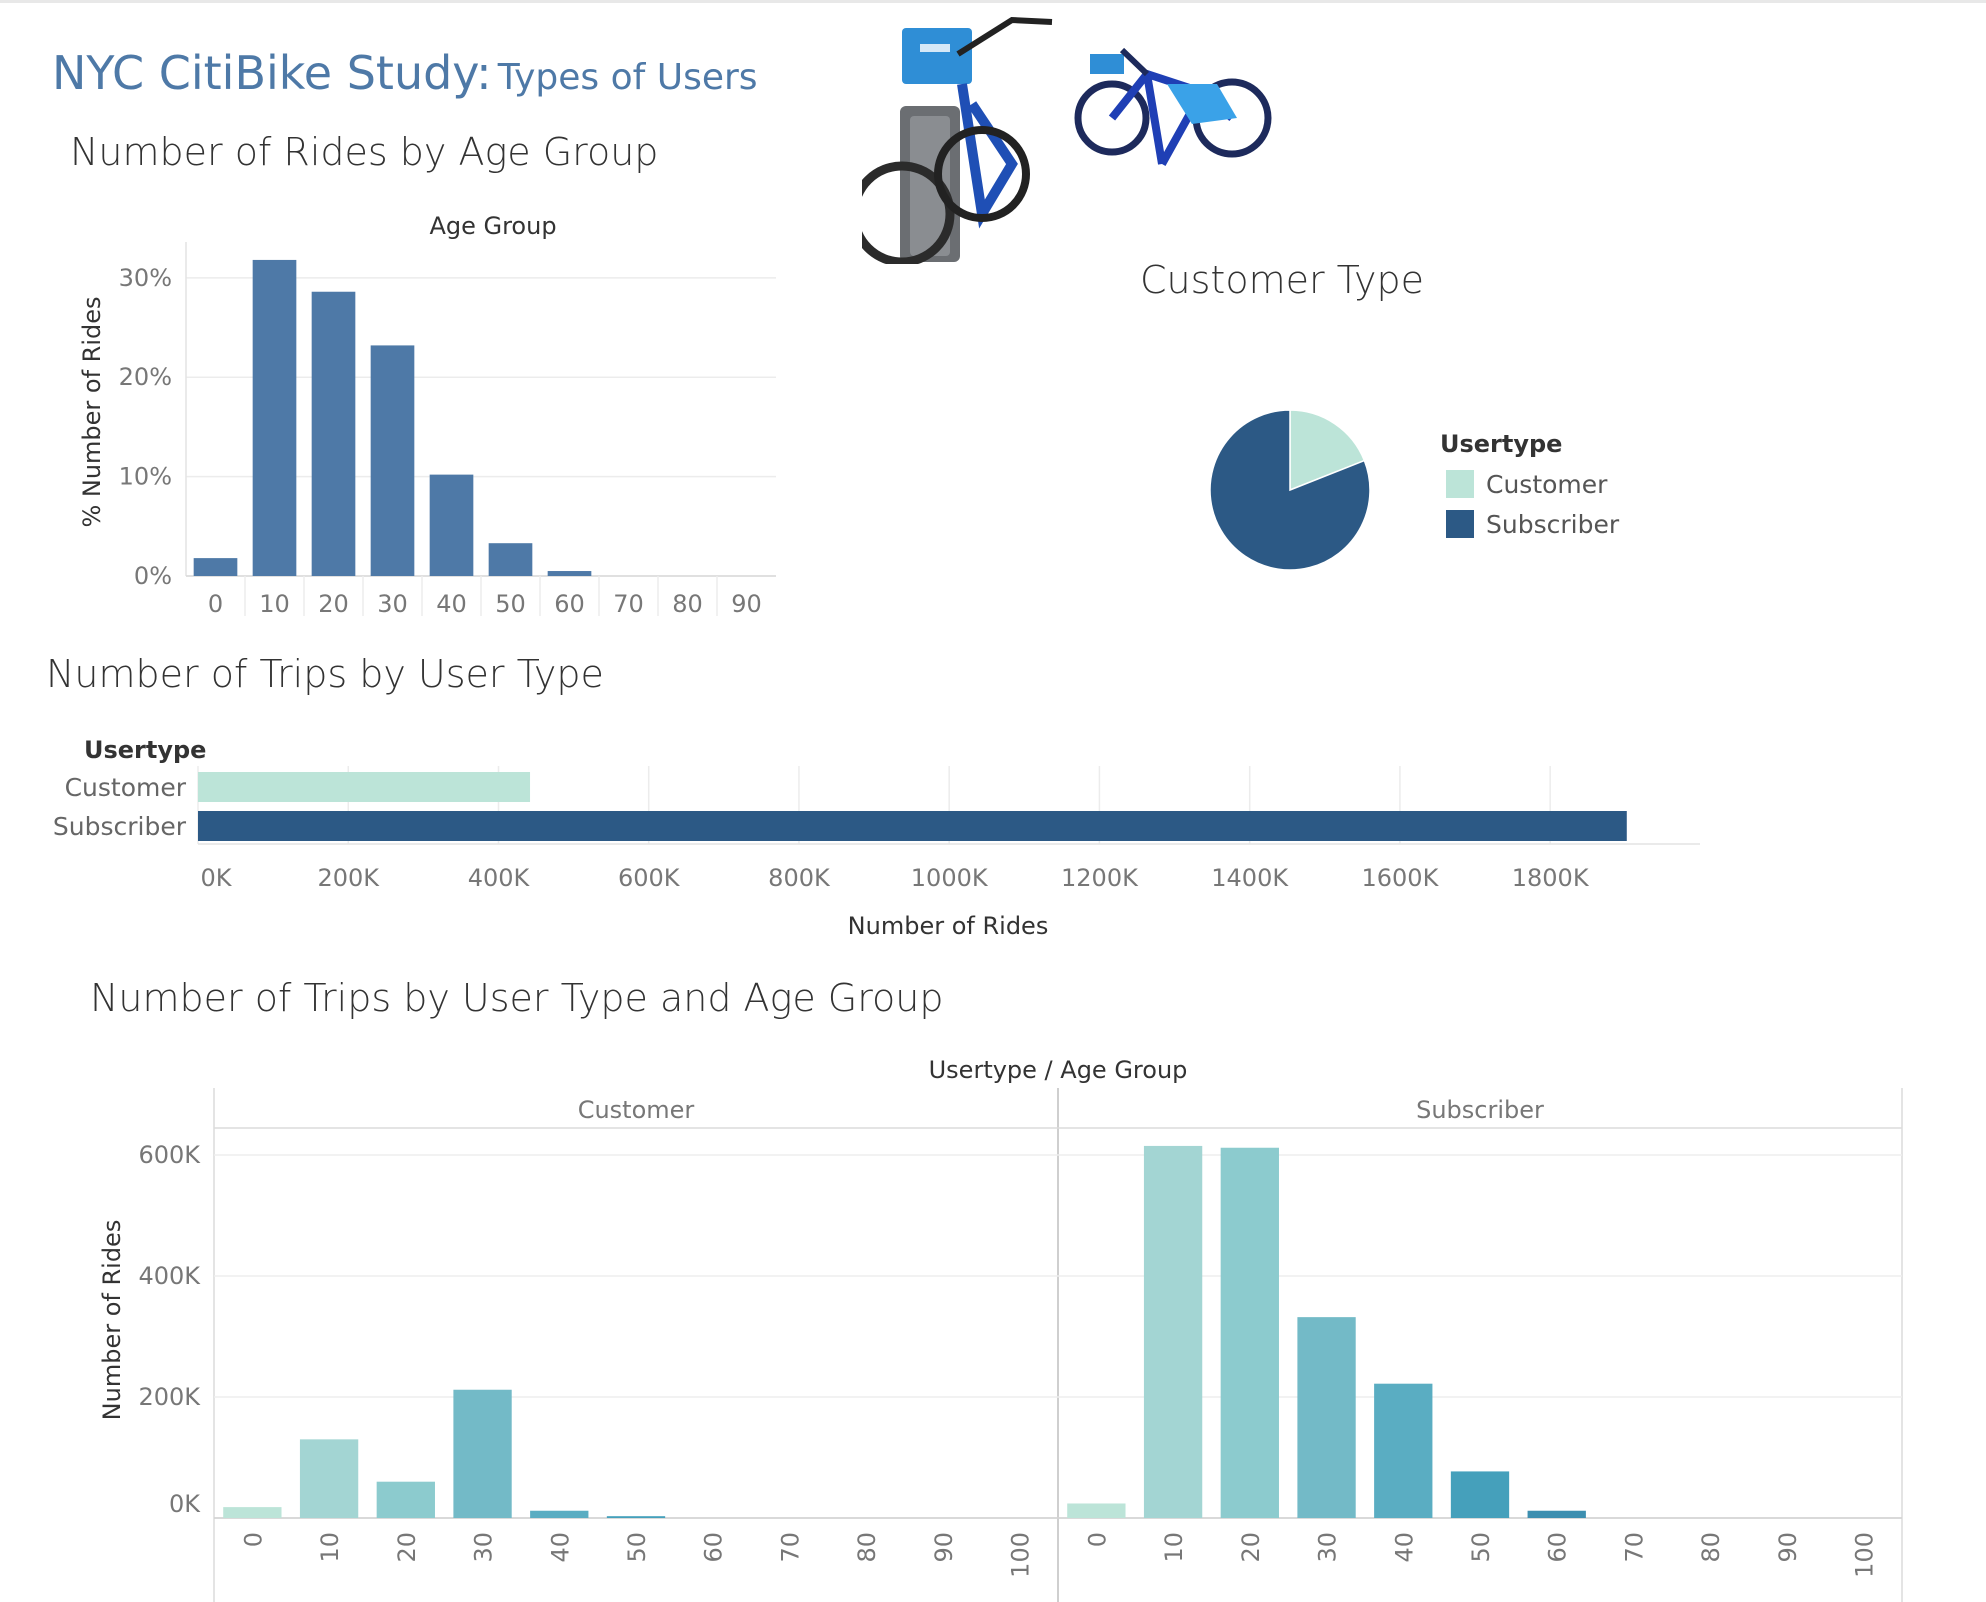 This screenshot has width=1986, height=1602. Describe the element at coordinates (112, 1320) in the screenshot. I see `facet-ylabel: Number of Rides` at that location.